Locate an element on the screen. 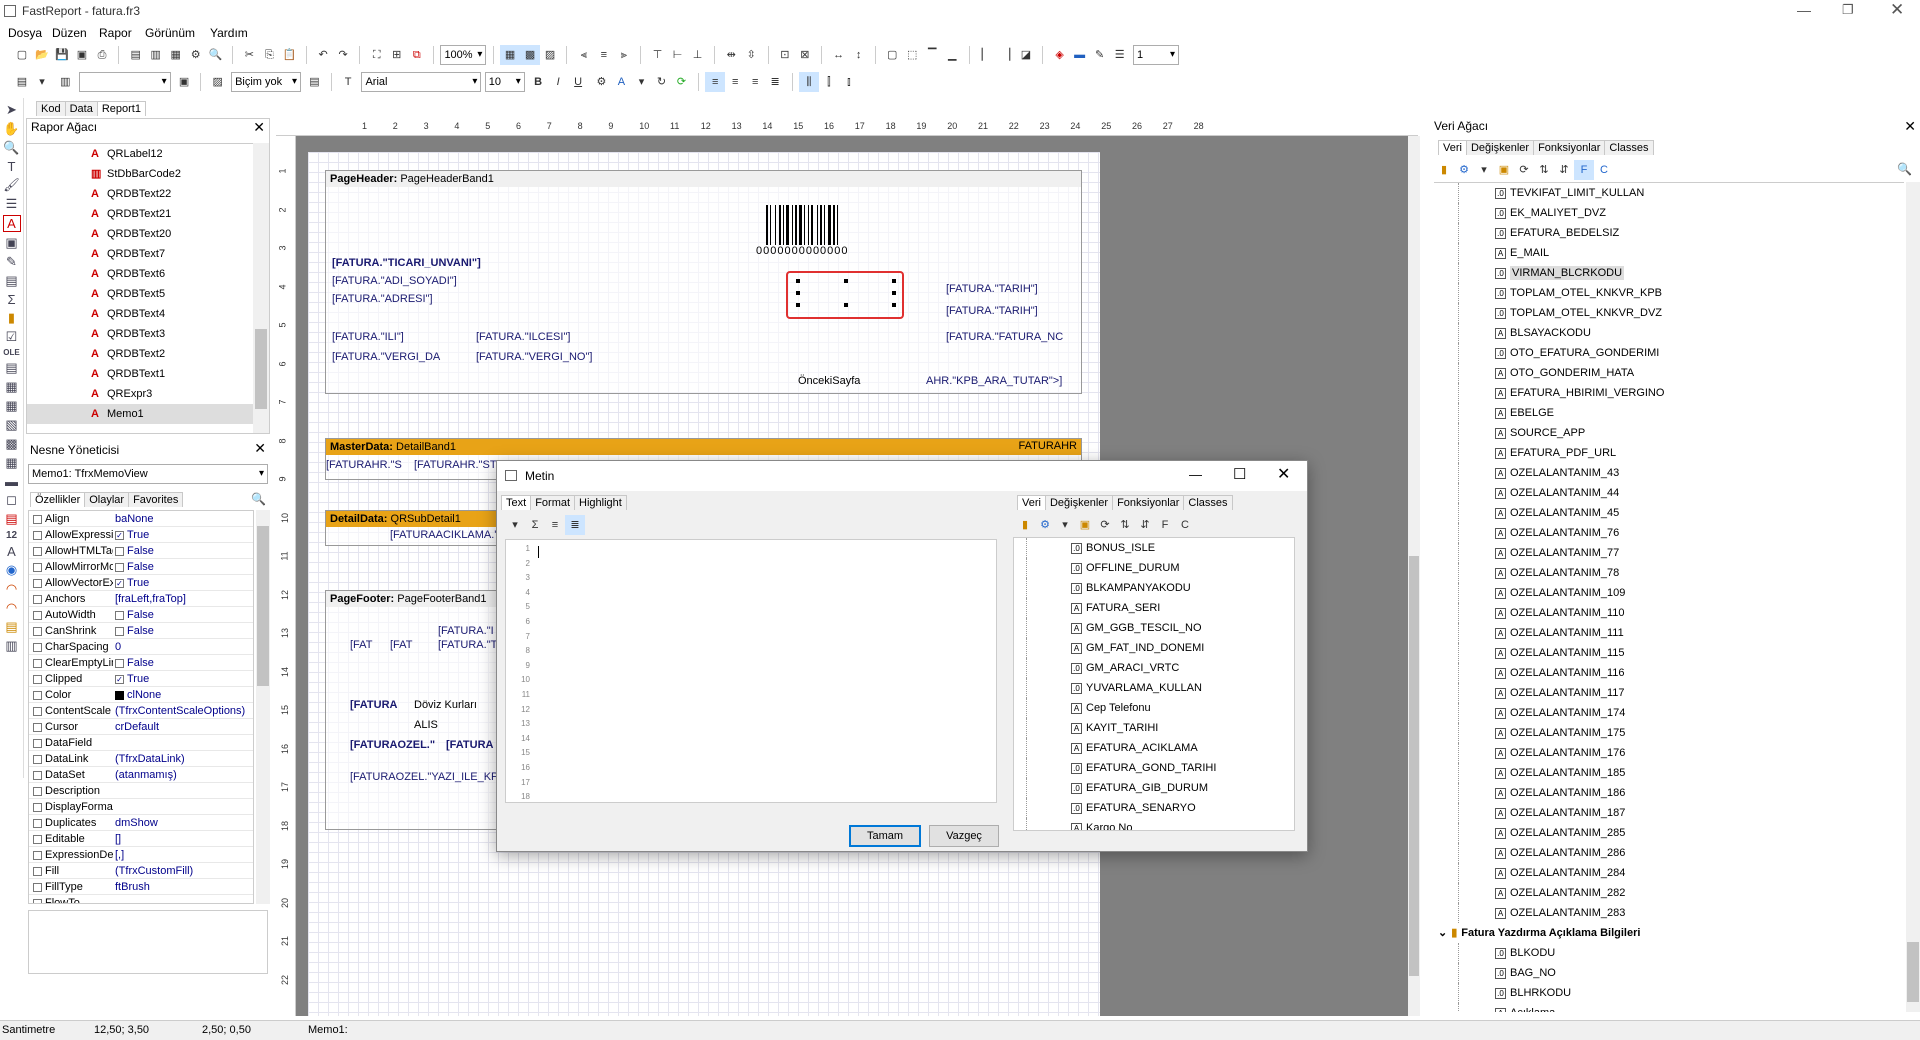 Image resolution: width=1920 pixels, height=1040 pixels. property-row: Anchors [fraLeft,fraTop] is located at coordinates (141, 599).